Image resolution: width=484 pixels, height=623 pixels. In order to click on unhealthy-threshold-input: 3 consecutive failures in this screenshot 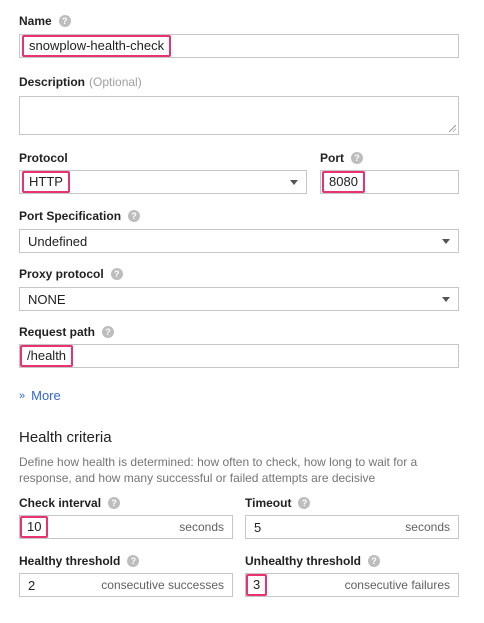, I will do `click(352, 585)`.